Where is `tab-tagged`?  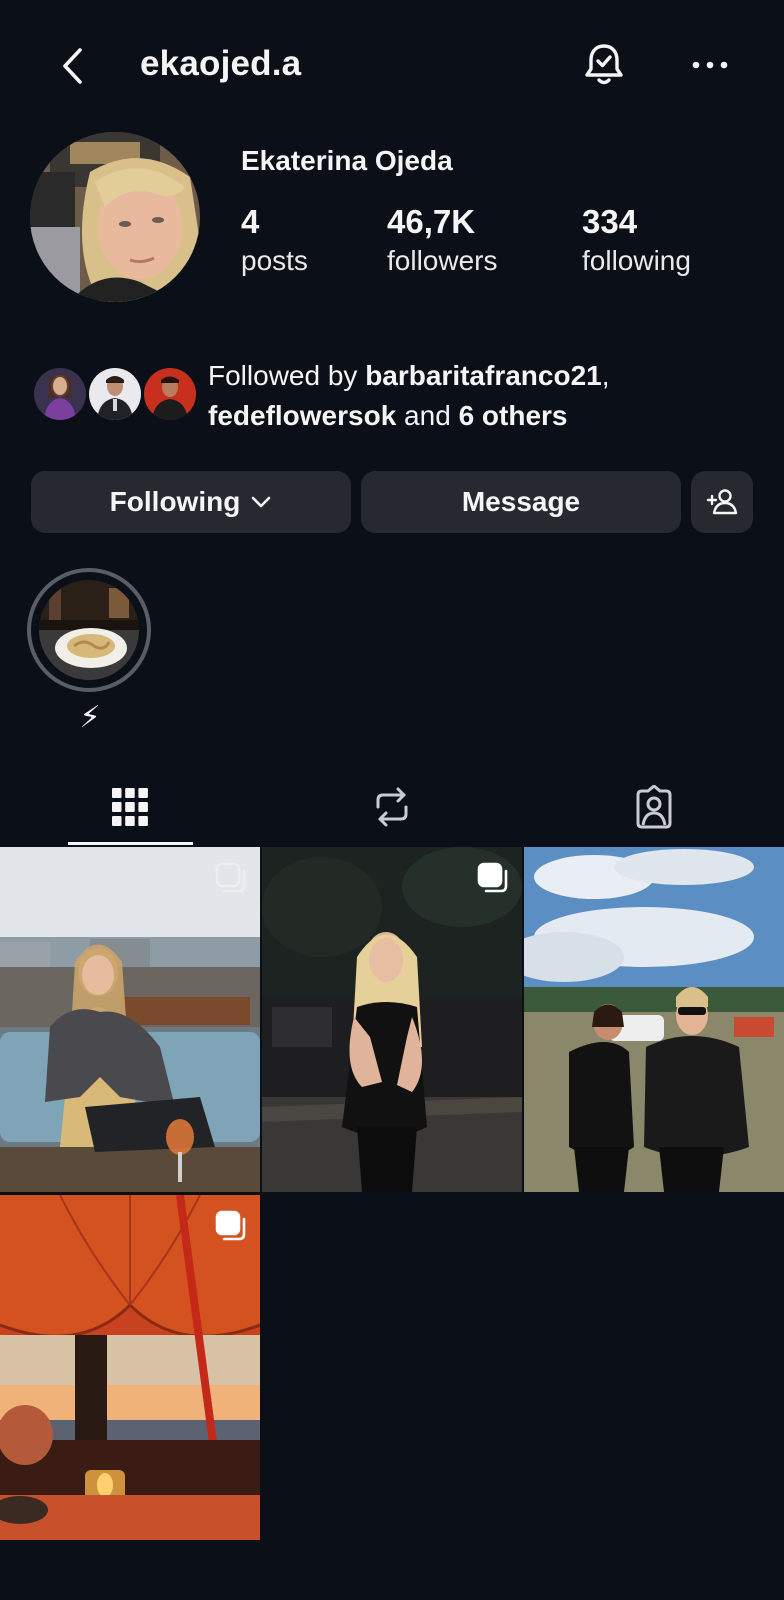
tab-tagged is located at coordinates (654, 807).